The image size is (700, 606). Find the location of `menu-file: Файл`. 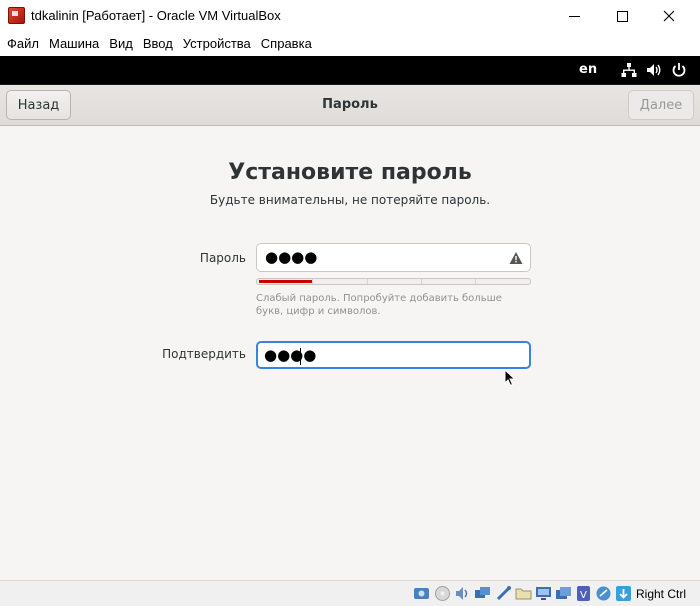

menu-file: Файл is located at coordinates (23, 44).